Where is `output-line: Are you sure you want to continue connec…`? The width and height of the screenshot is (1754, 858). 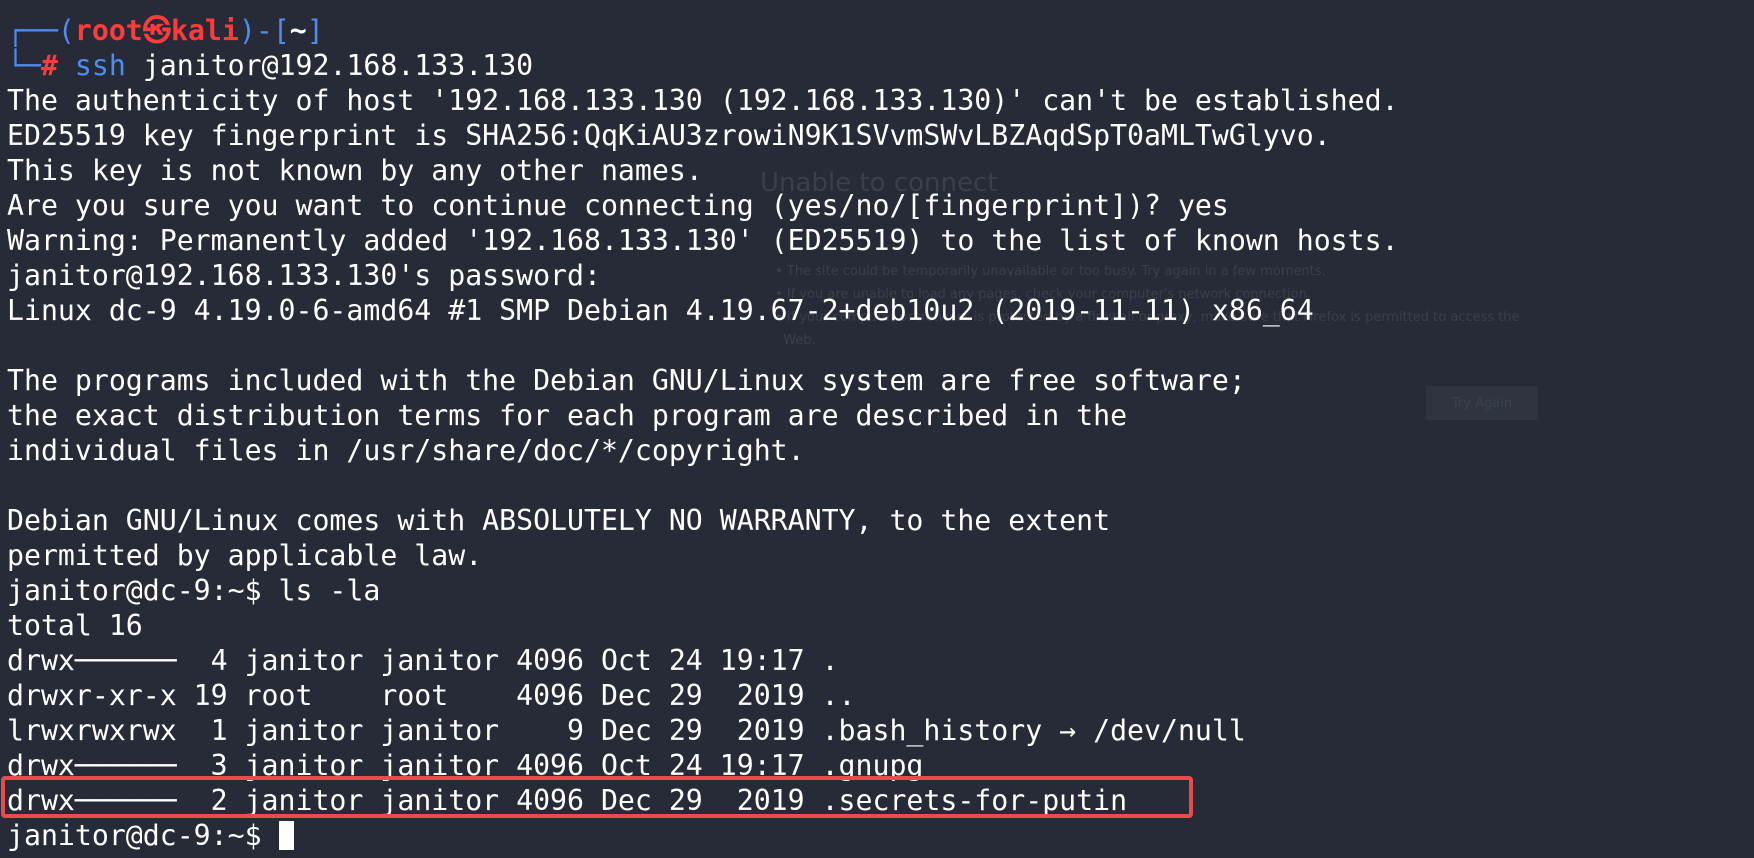
output-line: Are you sure you want to continue connec… is located at coordinates (618, 205).